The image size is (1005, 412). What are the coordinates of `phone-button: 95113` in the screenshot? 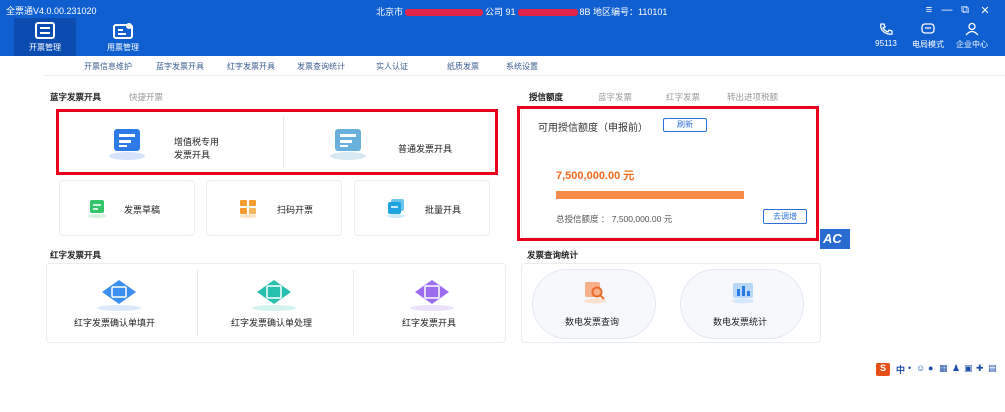 It's located at (886, 35).